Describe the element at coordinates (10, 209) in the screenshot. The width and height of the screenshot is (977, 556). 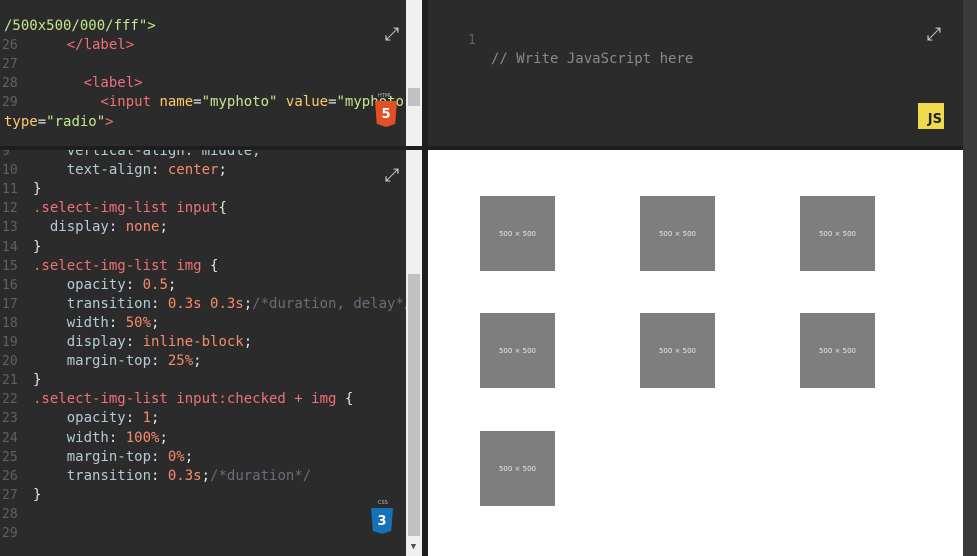
I see `line-number: 12` at that location.